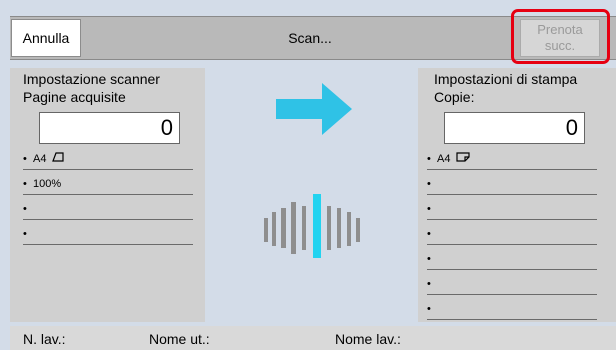 Image resolution: width=616 pixels, height=350 pixels. I want to click on scanner-row: • 100%, so click(108, 184).